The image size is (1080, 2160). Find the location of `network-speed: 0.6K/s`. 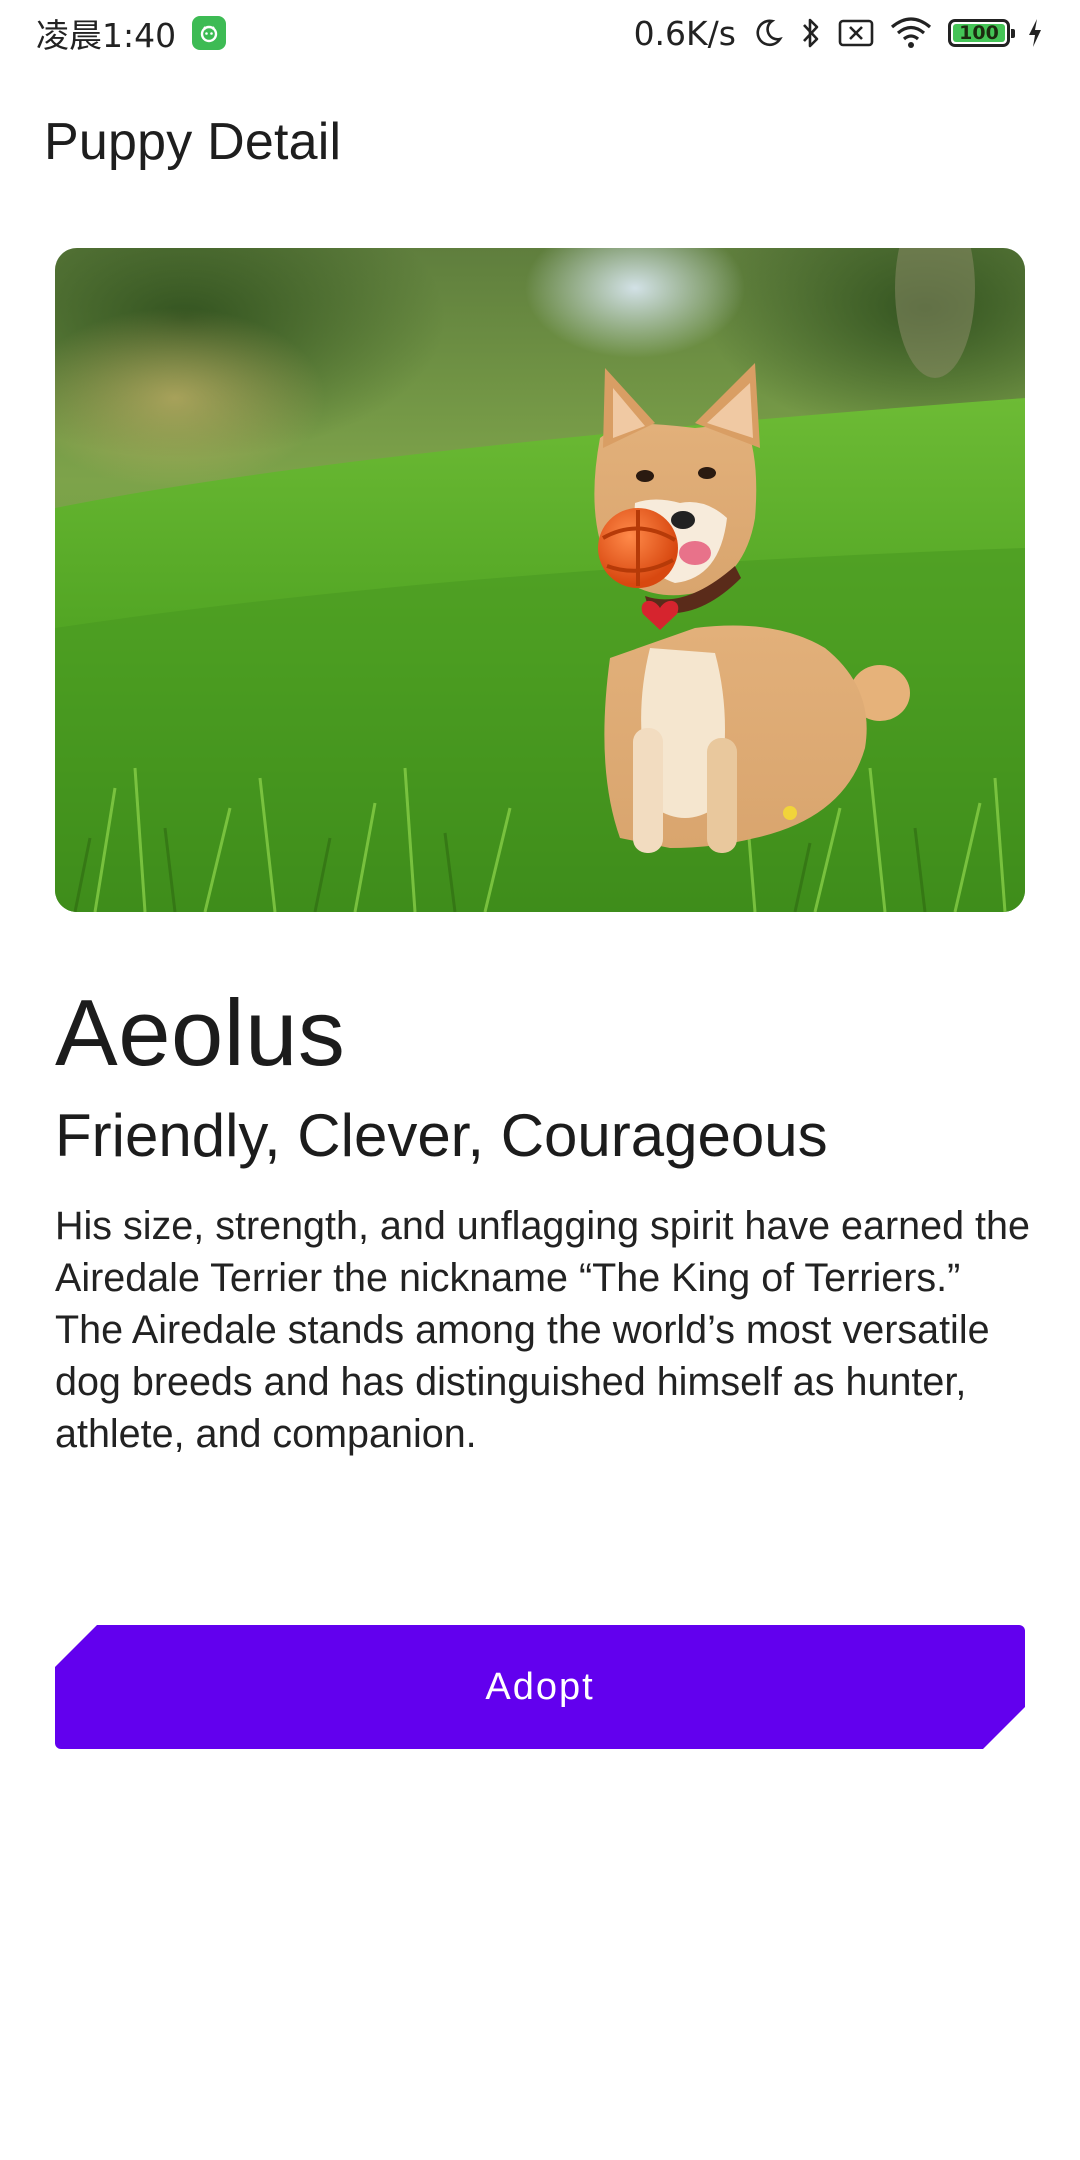

network-speed: 0.6K/s is located at coordinates (684, 33).